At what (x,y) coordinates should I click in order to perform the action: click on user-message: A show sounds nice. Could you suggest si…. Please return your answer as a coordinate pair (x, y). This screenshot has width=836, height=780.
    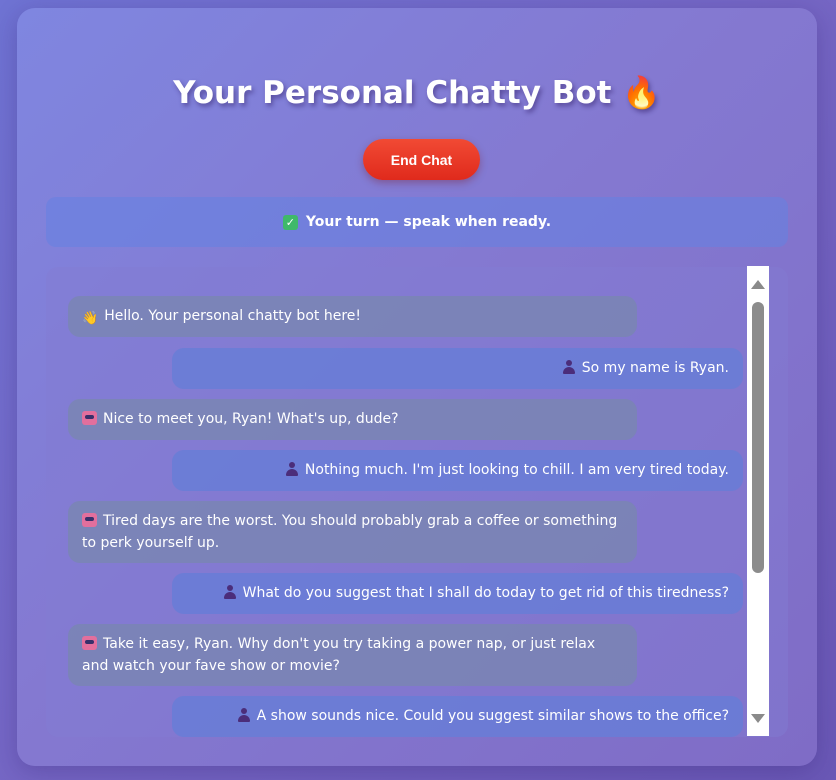
    Looking at the image, I should click on (457, 716).